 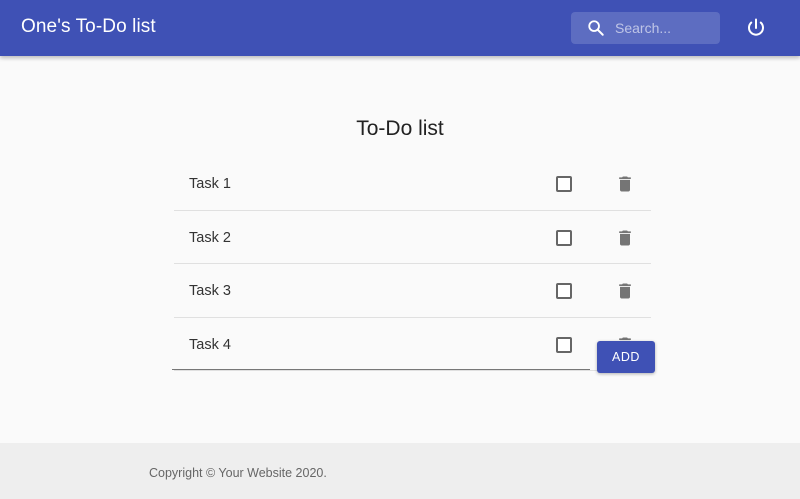 I want to click on app-title: One's To-Do list, so click(x=88, y=26).